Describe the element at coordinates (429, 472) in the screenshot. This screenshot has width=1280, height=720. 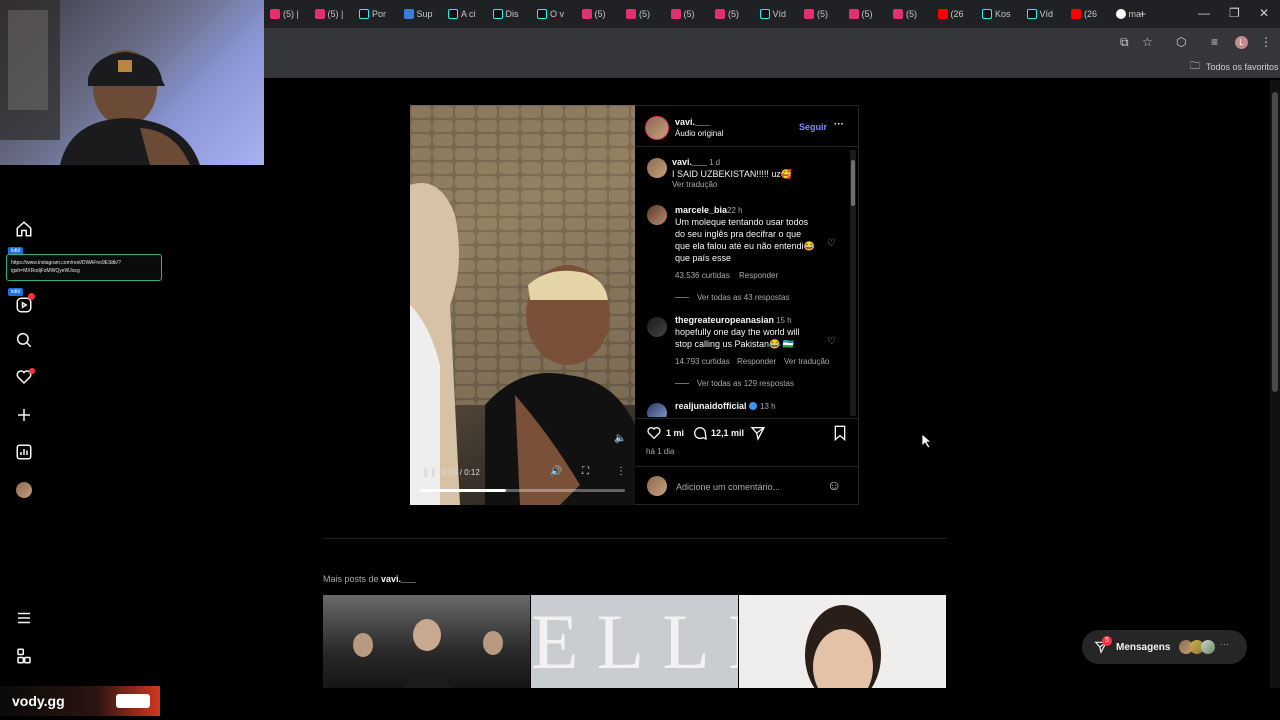
I see `pause-icon: ❚❚` at that location.